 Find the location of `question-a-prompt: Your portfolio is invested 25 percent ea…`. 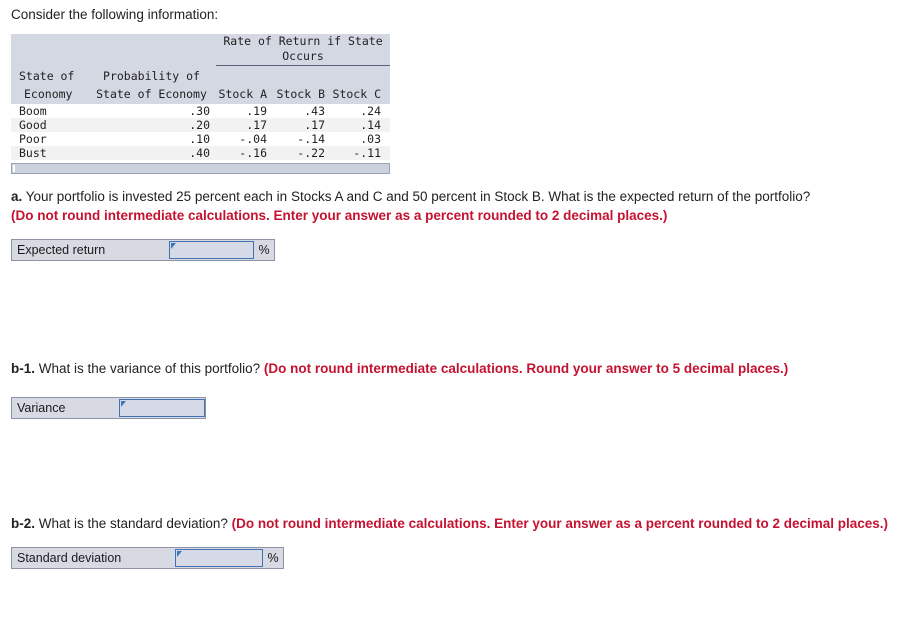

question-a-prompt: Your portfolio is invested 25 percent ea… is located at coordinates (416, 196).